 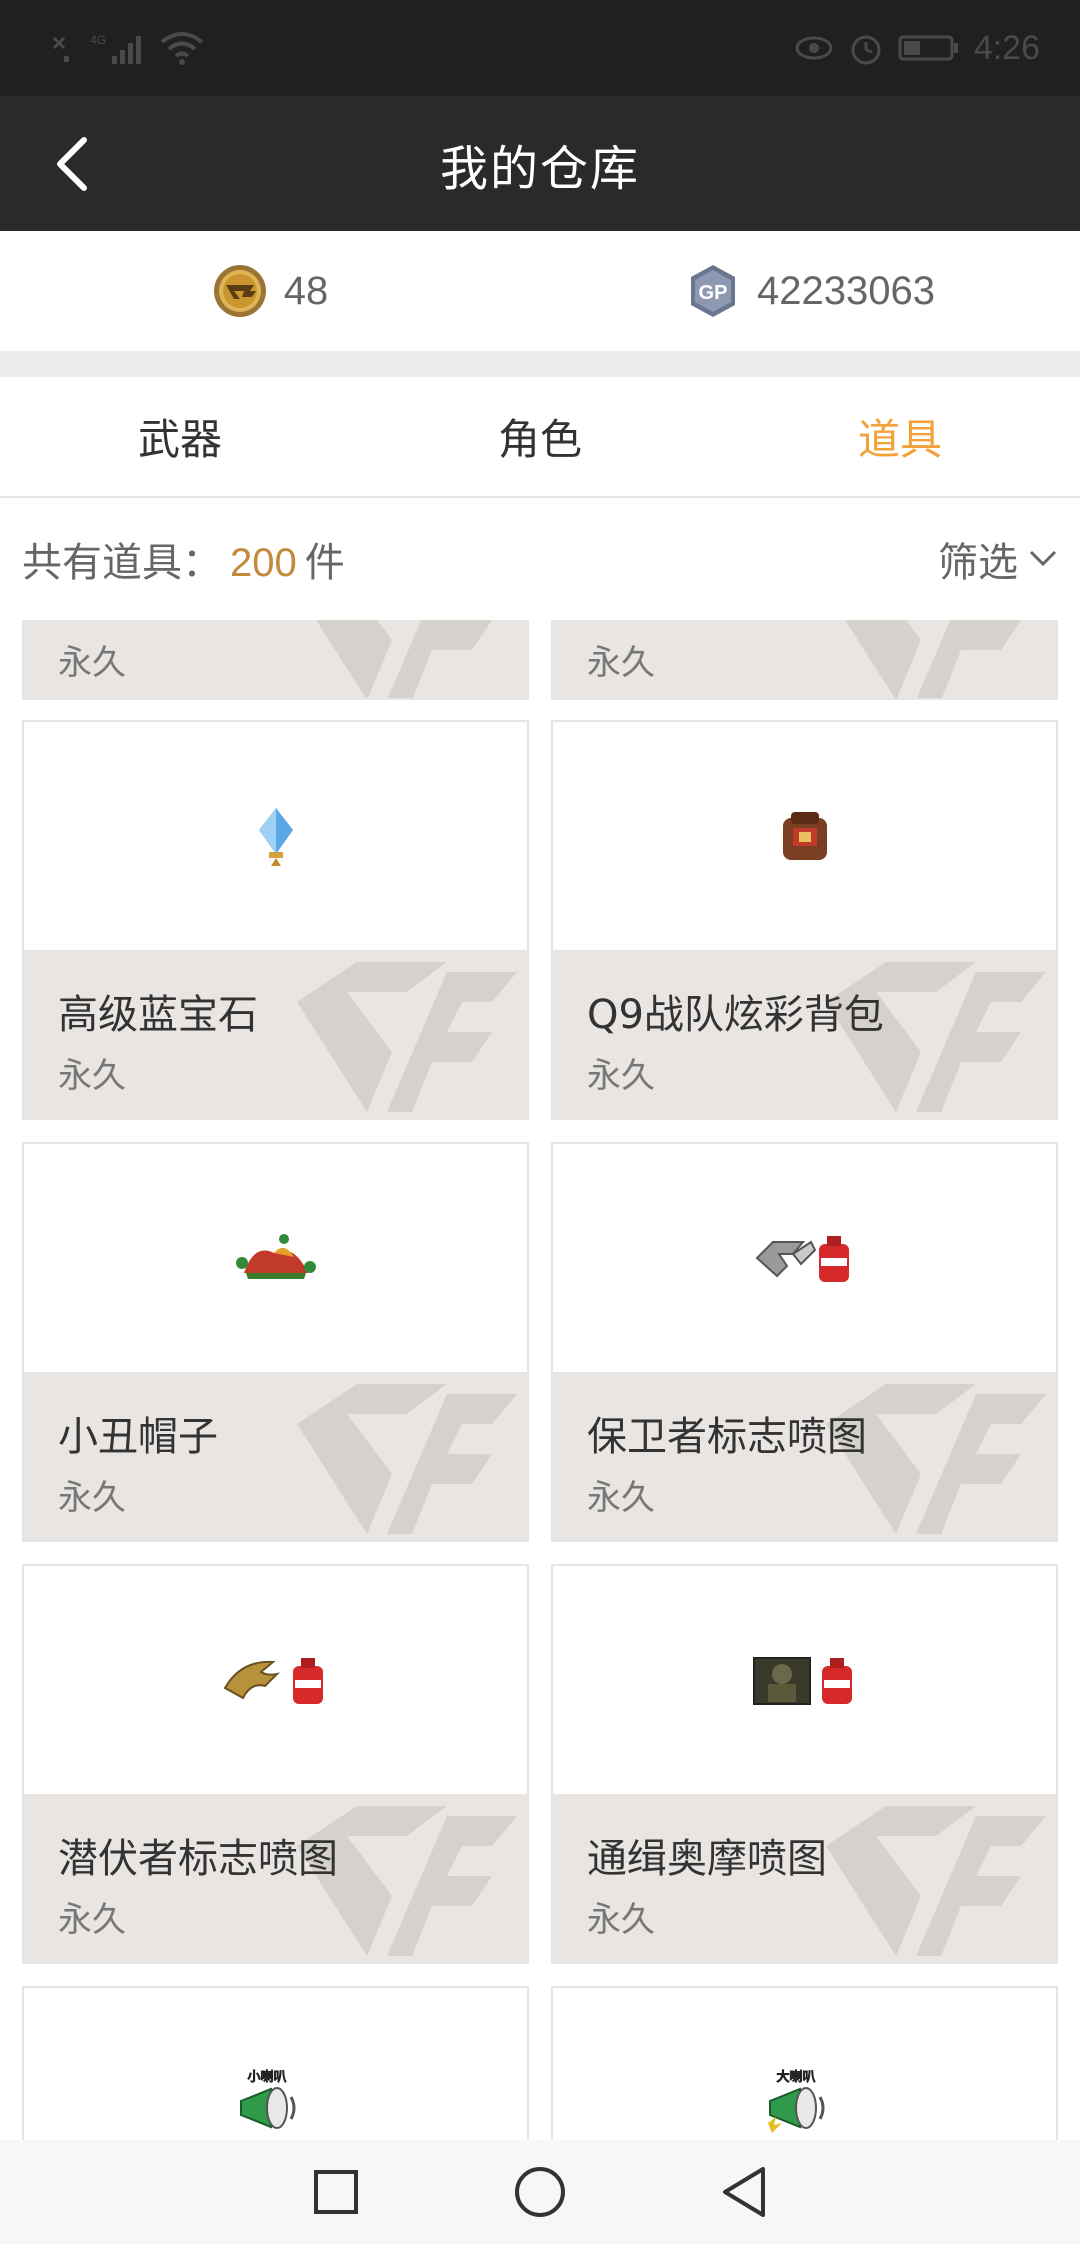 I want to click on gp-points-value: 42233063, so click(x=846, y=290).